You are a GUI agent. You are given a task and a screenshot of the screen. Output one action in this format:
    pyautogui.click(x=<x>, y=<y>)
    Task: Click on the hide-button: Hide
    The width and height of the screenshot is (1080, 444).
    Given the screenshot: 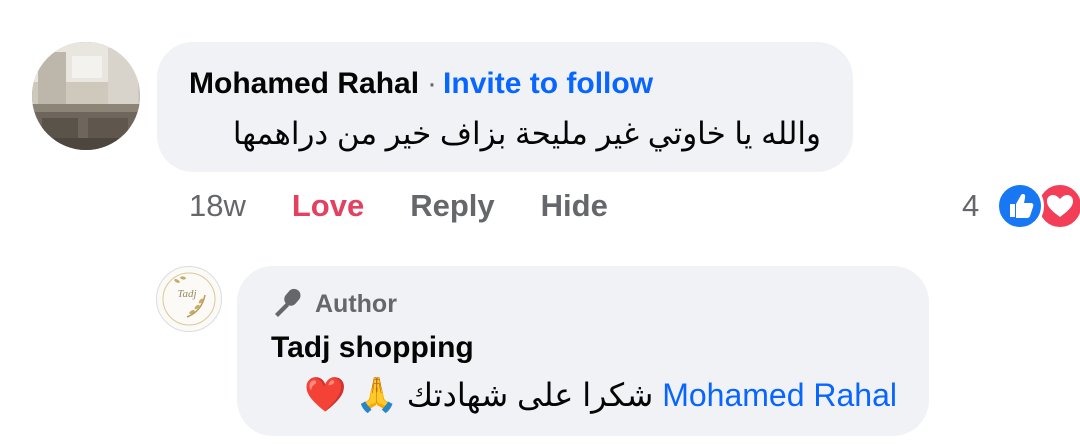 What is the action you would take?
    pyautogui.click(x=574, y=206)
    